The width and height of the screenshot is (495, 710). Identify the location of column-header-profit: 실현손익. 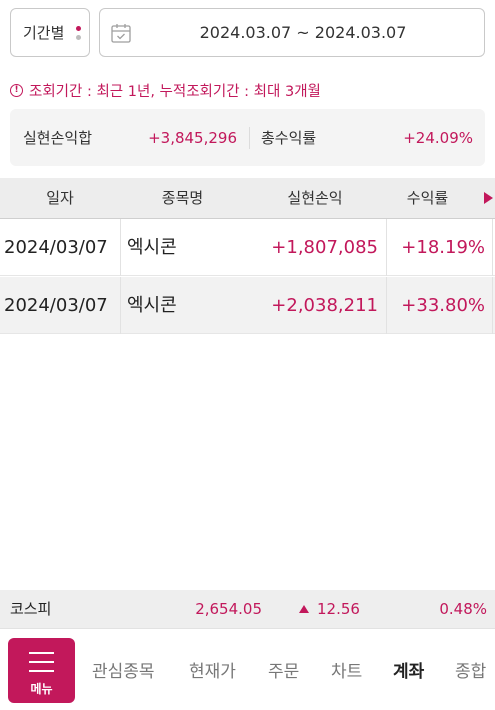
(315, 198).